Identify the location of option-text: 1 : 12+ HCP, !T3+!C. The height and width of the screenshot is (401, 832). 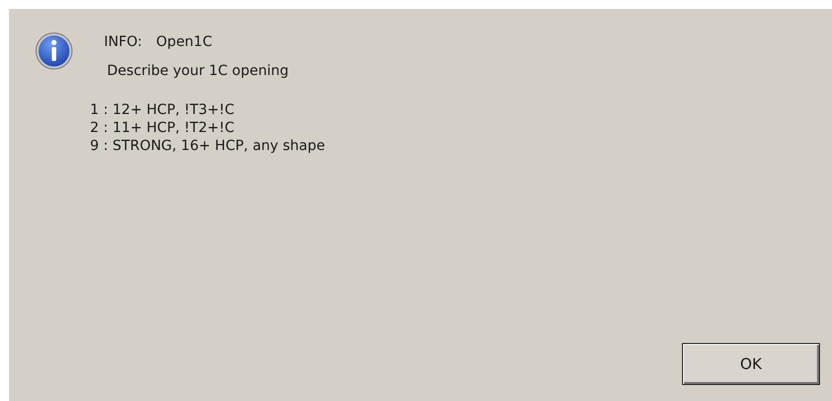
(163, 110).